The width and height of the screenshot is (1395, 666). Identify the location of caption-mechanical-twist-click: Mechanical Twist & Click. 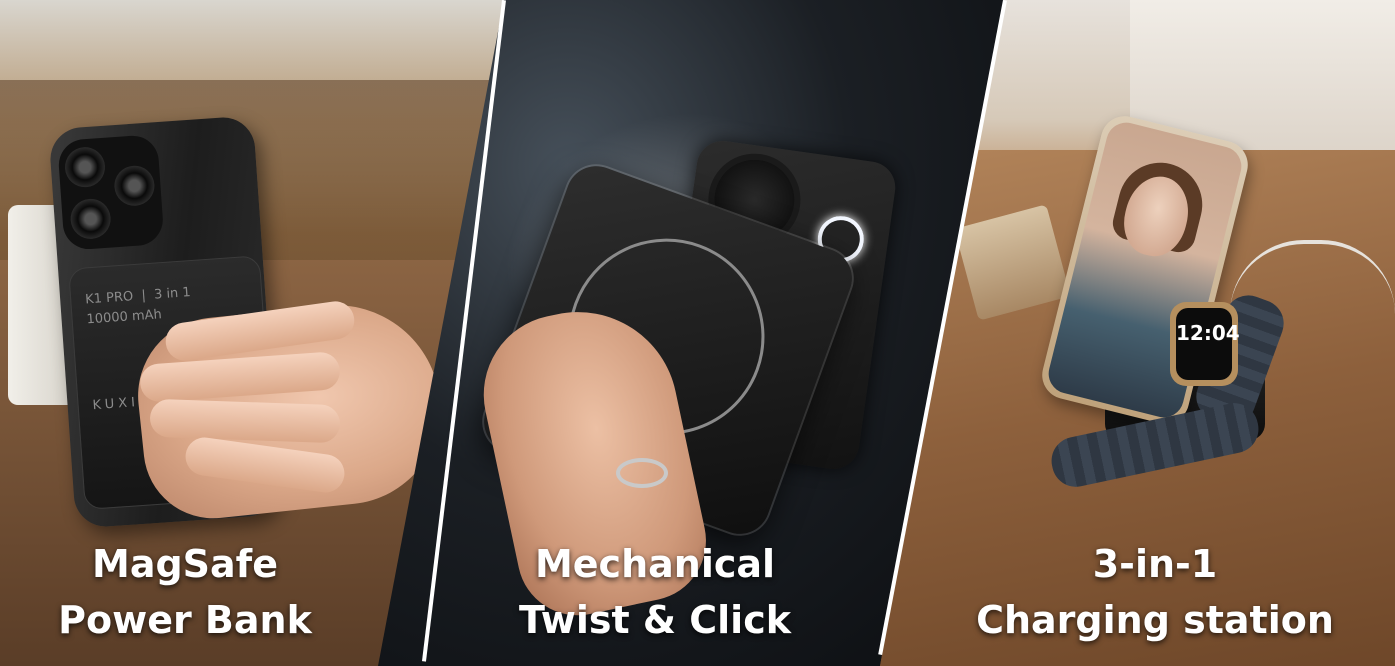
(655, 592).